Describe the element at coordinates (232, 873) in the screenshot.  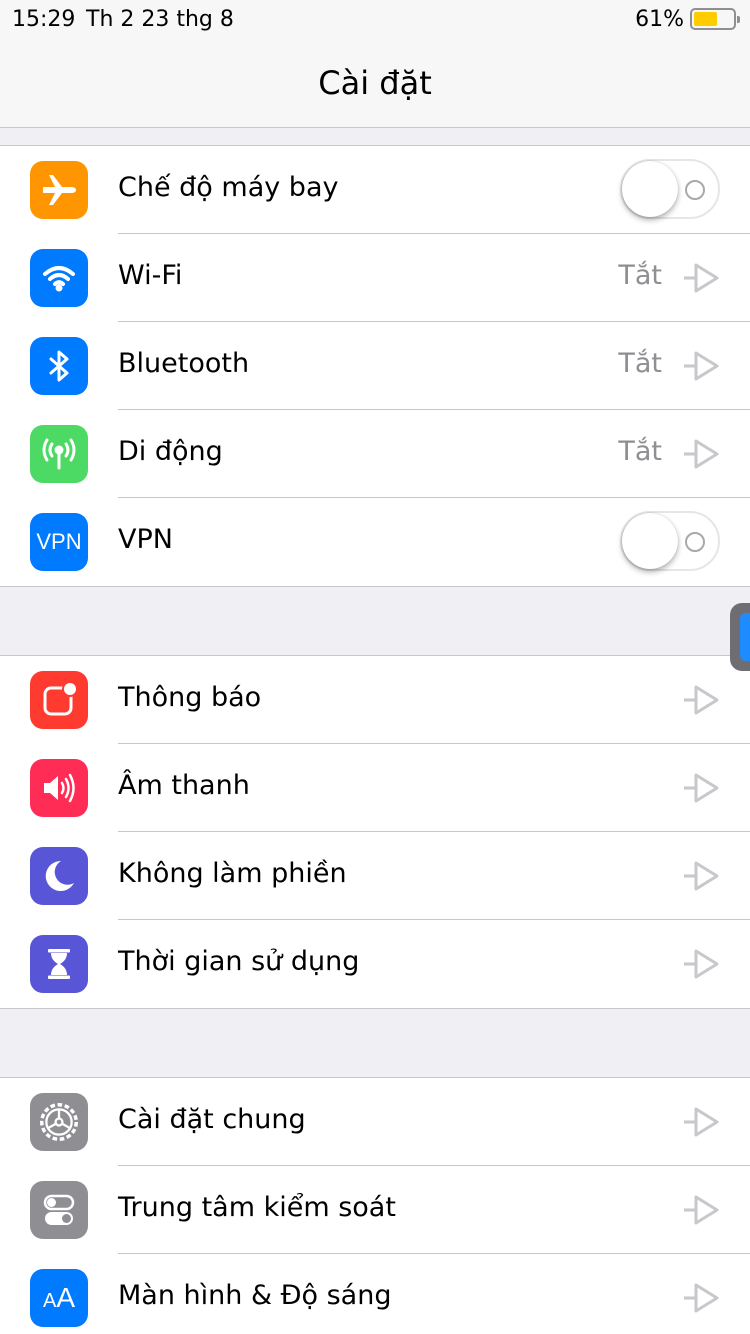
I see `settings-row-label: Không làm phiền` at that location.